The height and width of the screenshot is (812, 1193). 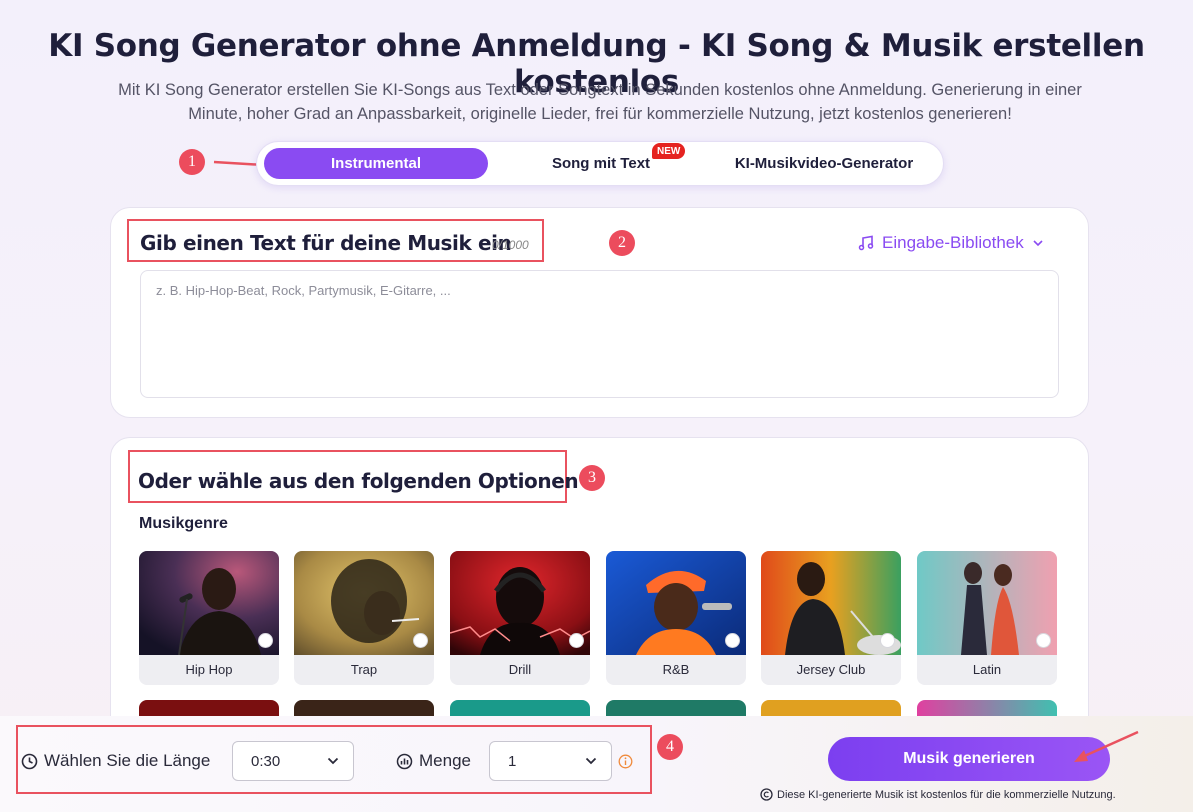 I want to click on amount-select: 1, so click(x=550, y=761).